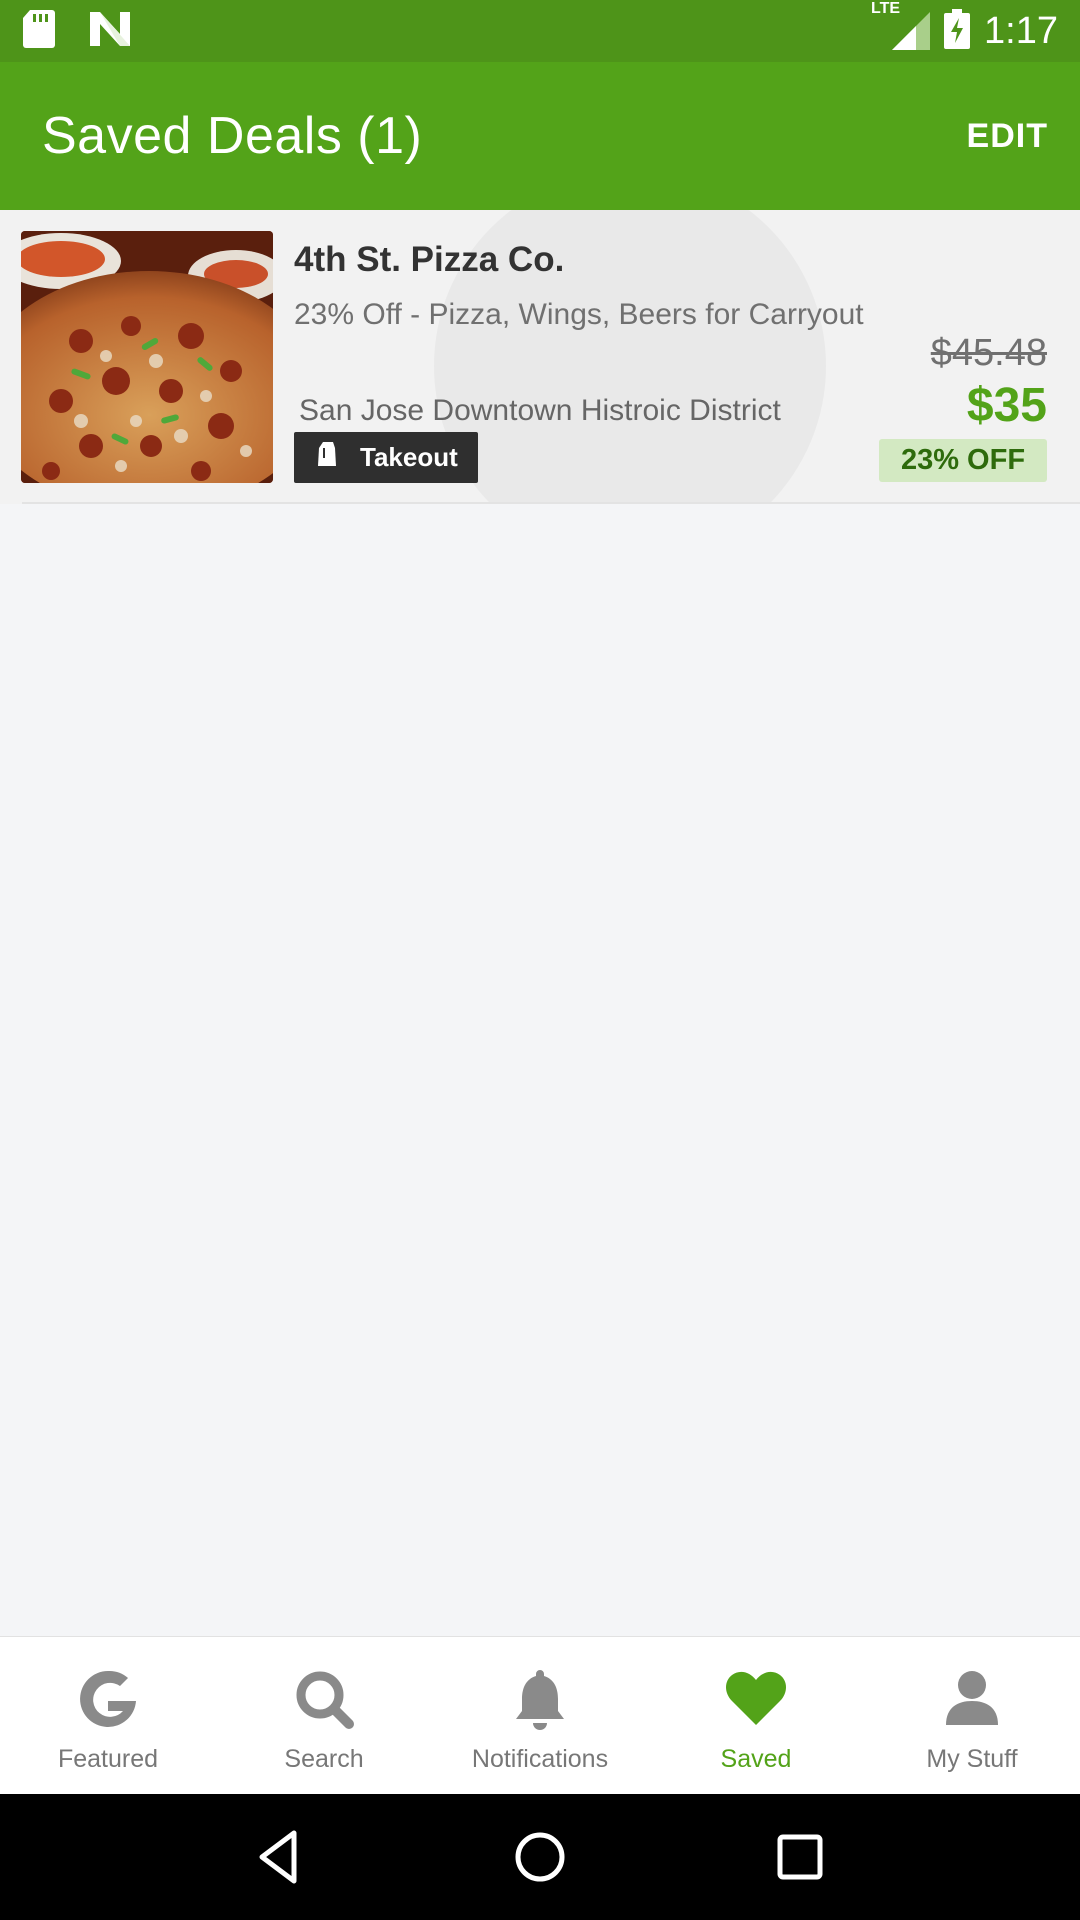  I want to click on recents-icon, so click(800, 1857).